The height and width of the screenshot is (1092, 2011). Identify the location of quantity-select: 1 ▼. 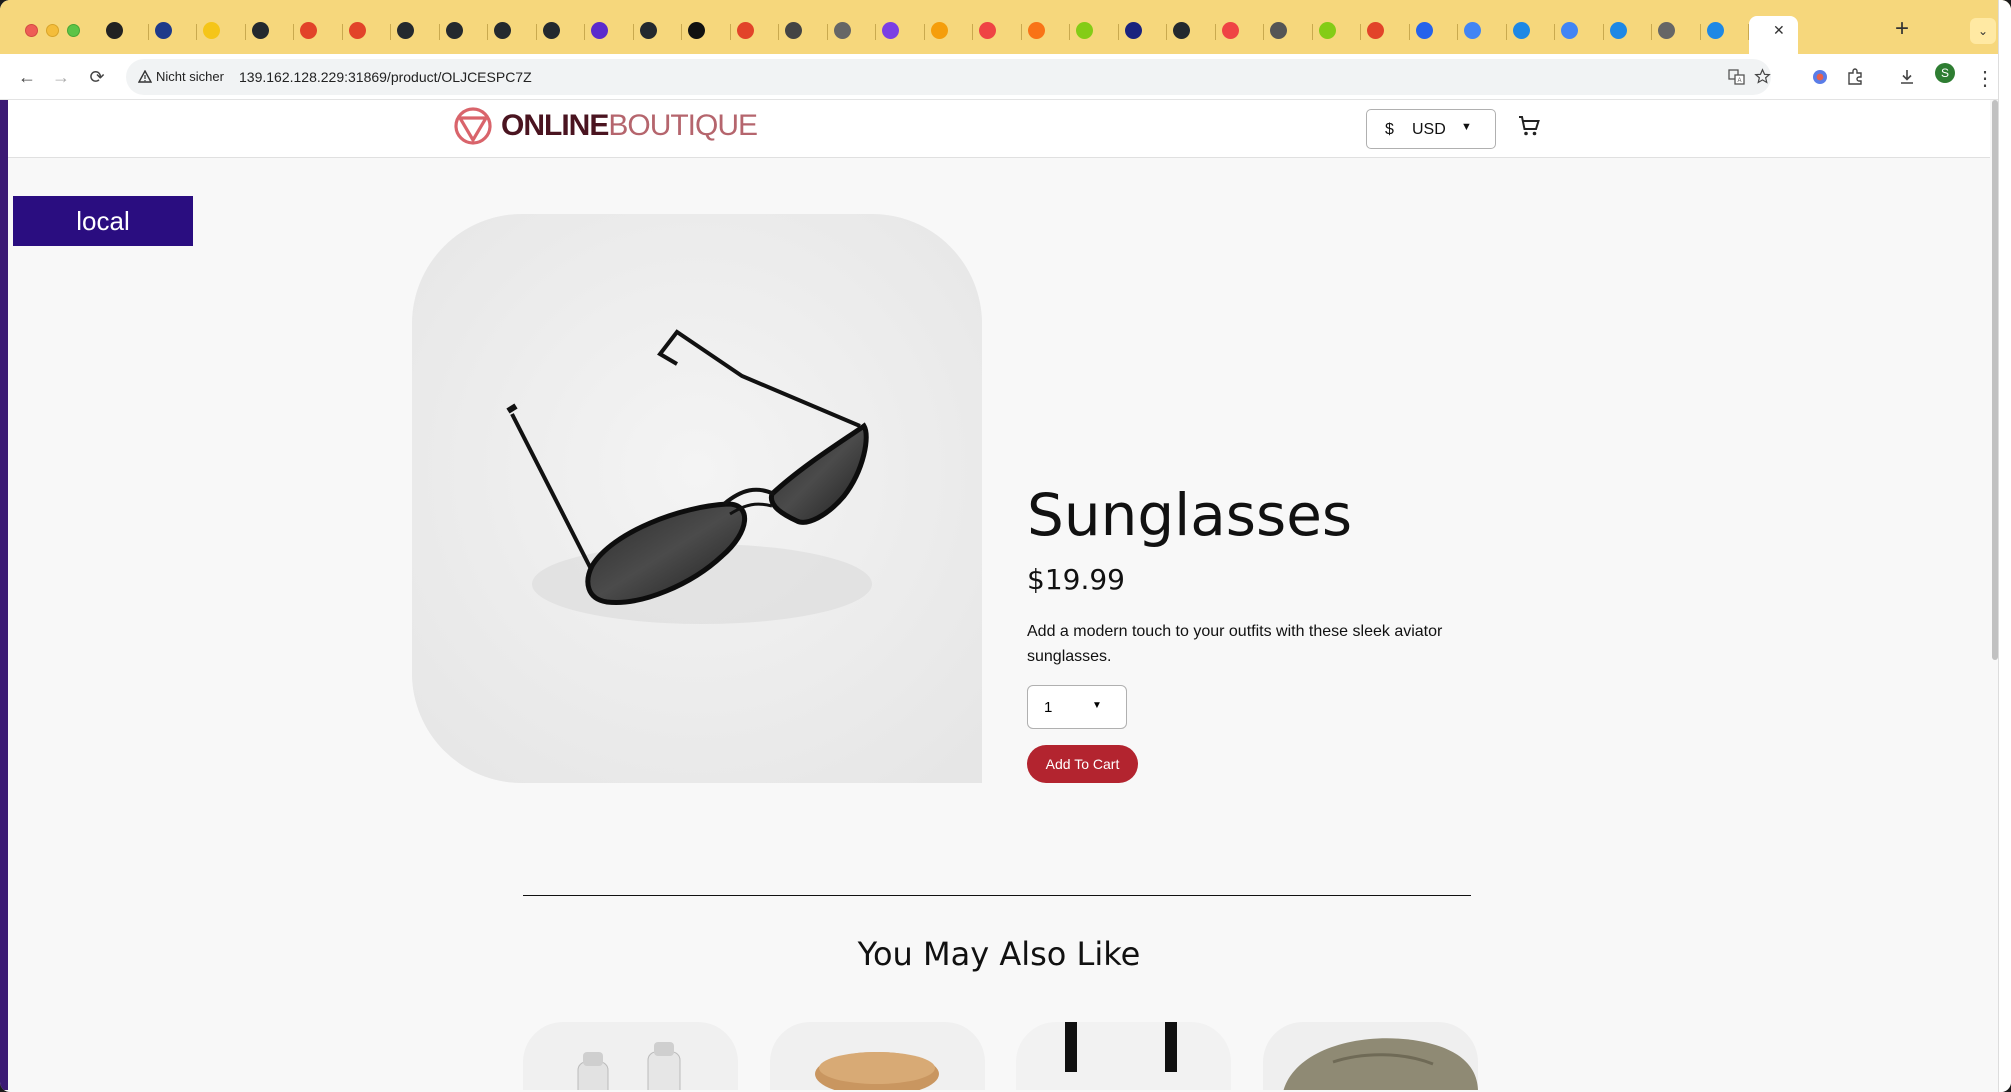
(1077, 707).